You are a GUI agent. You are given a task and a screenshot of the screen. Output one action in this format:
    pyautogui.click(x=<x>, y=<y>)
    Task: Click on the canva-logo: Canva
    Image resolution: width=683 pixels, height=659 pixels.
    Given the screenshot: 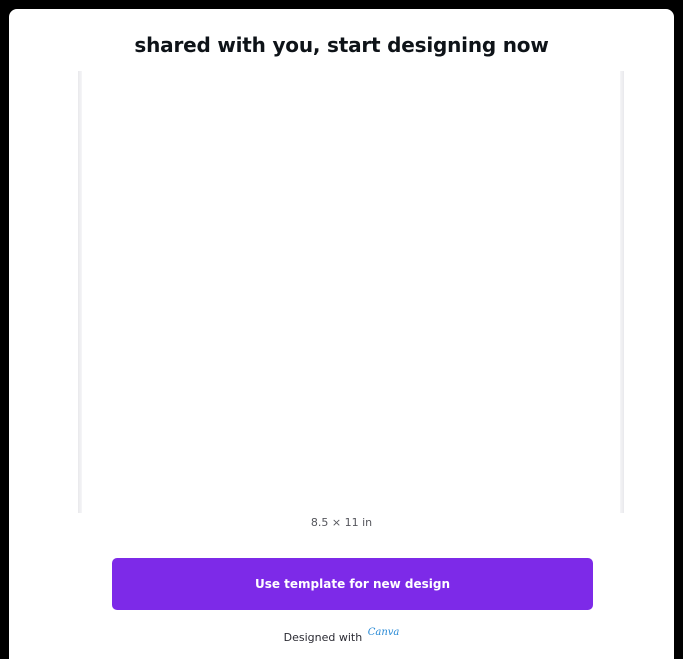 What is the action you would take?
    pyautogui.click(x=384, y=632)
    